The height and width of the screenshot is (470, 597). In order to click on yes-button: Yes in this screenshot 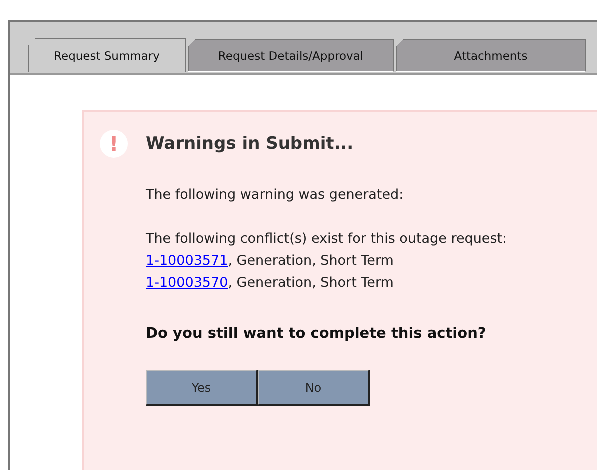, I will do `click(202, 388)`.